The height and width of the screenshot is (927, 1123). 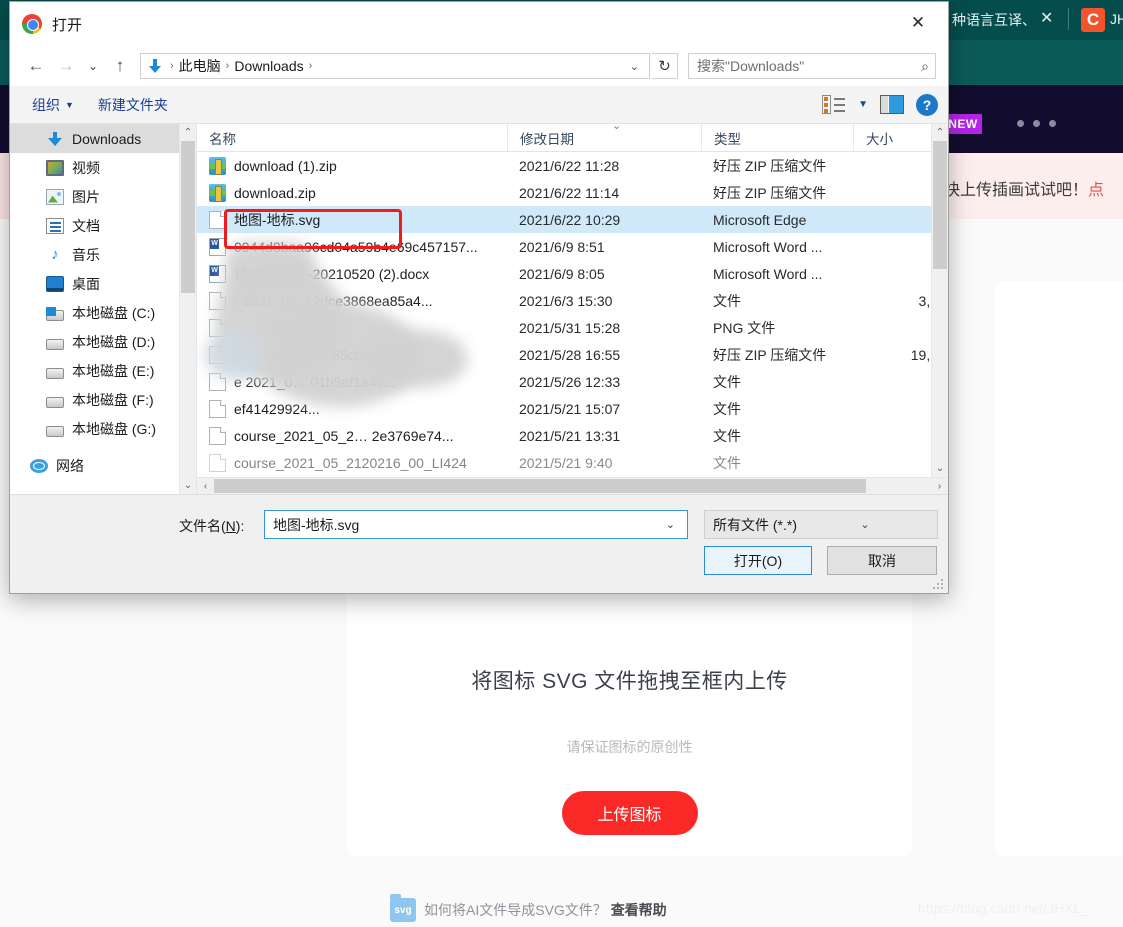 I want to click on table-row: ef41429924... 2021/5/21 15:07 文件, so click(x=572, y=408).